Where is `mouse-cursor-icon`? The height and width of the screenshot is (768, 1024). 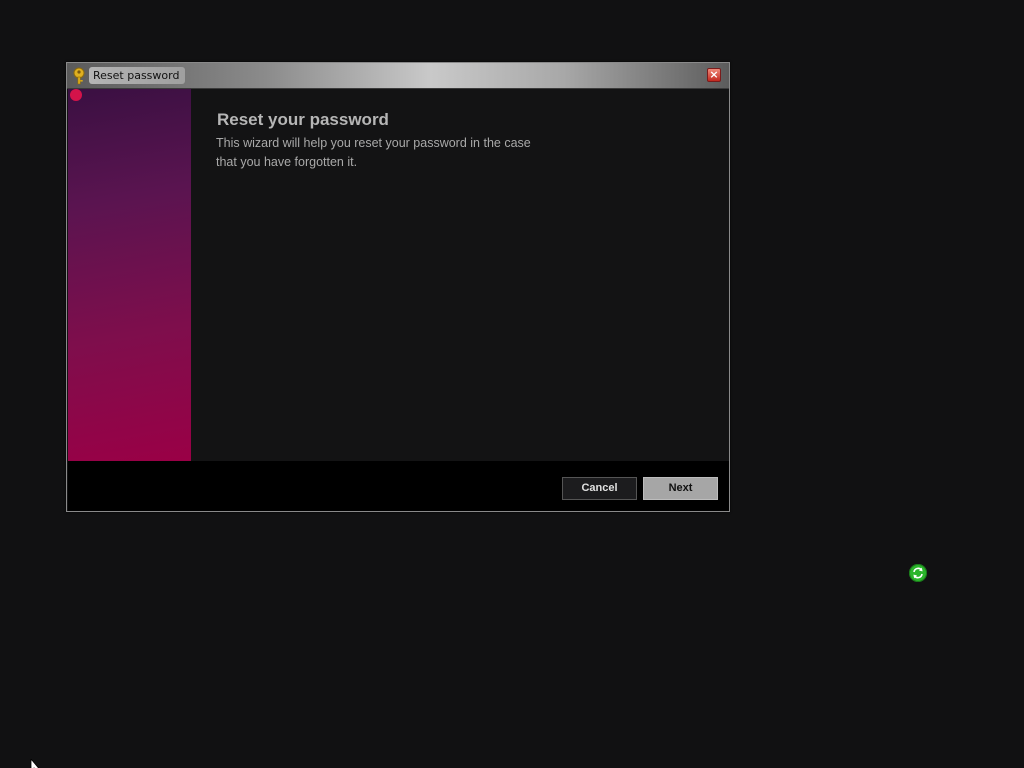 mouse-cursor-icon is located at coordinates (37, 762).